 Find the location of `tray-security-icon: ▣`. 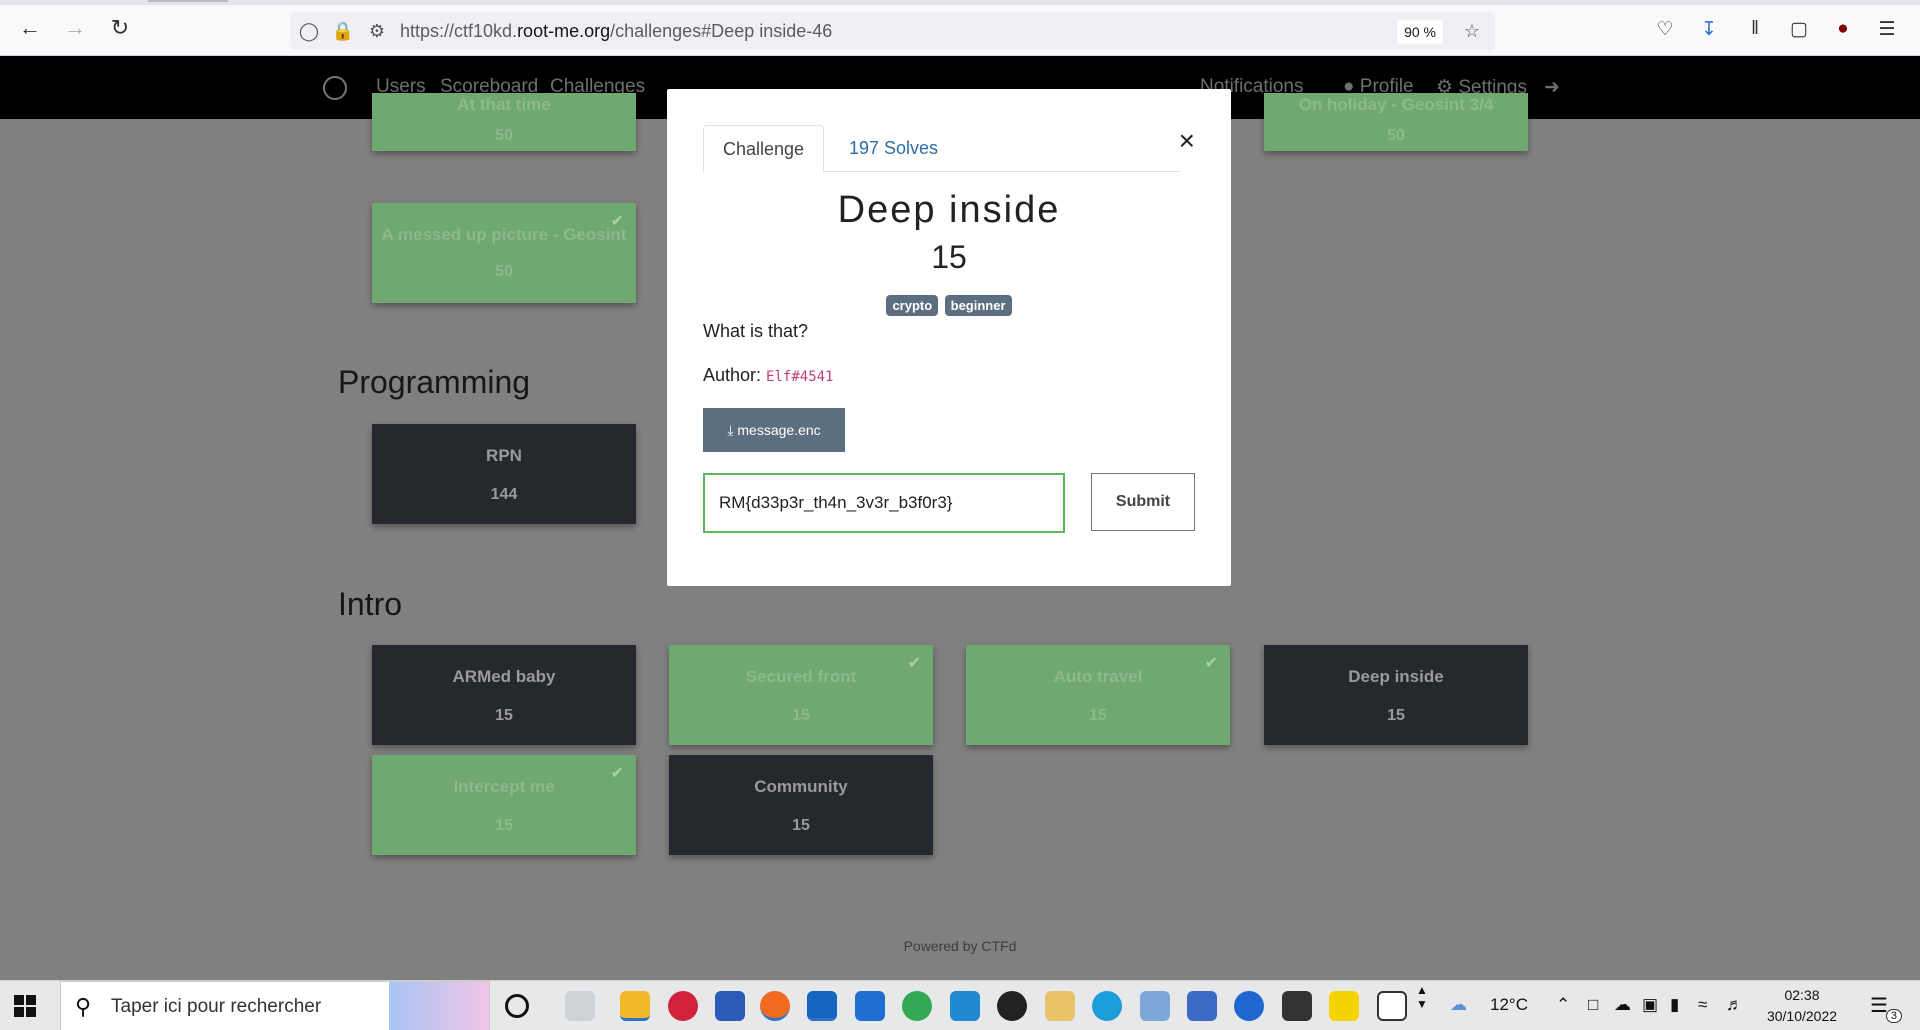

tray-security-icon: ▣ is located at coordinates (1650, 1005).